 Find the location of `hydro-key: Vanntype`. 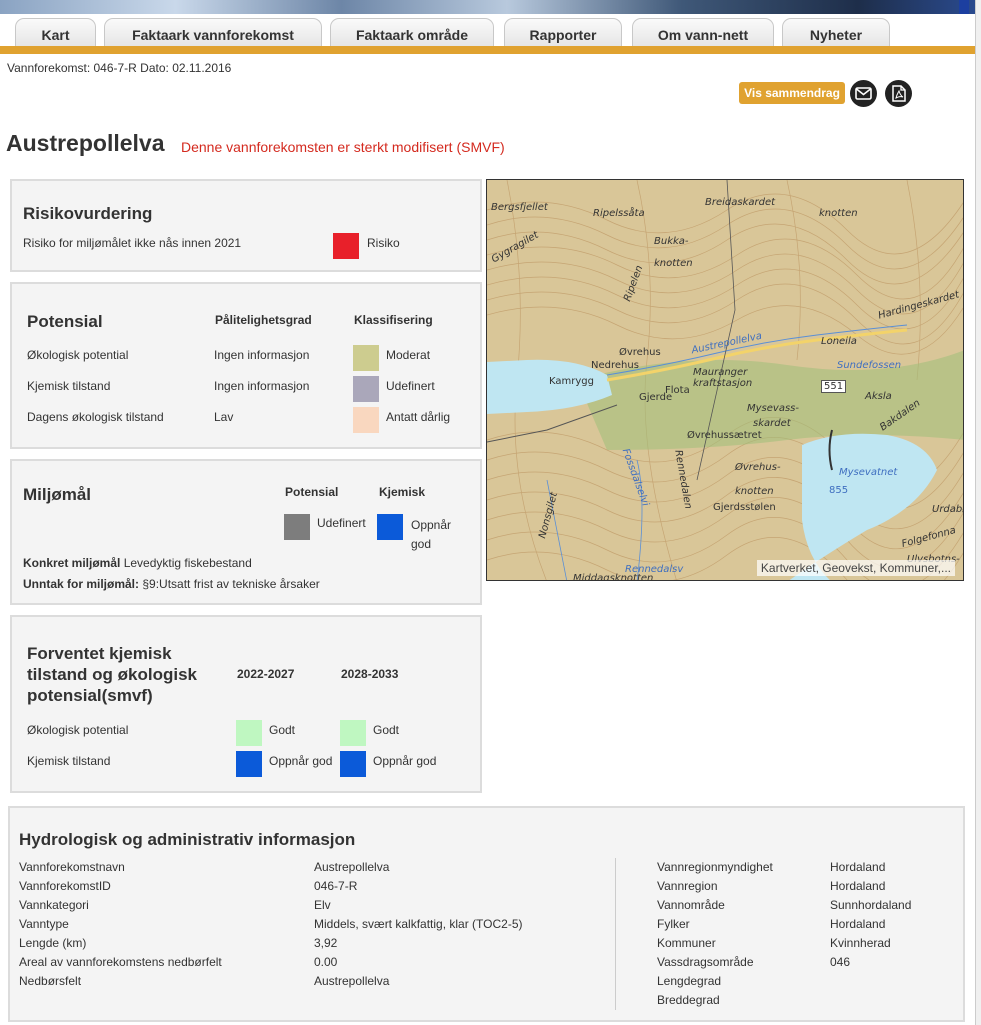

hydro-key: Vanntype is located at coordinates (44, 924).